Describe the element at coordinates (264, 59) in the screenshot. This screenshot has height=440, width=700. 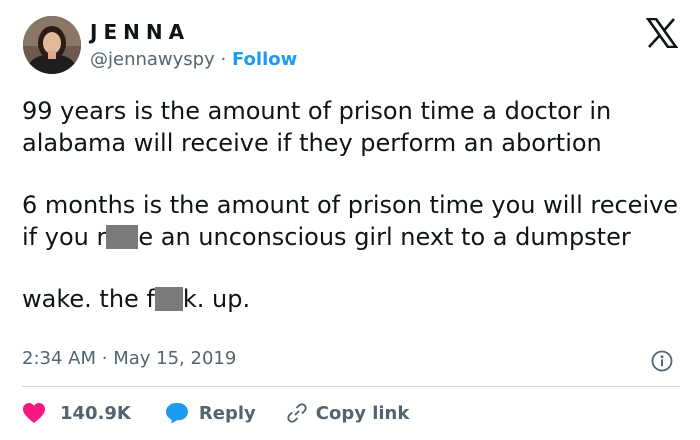
I see `follow-button: Follow` at that location.